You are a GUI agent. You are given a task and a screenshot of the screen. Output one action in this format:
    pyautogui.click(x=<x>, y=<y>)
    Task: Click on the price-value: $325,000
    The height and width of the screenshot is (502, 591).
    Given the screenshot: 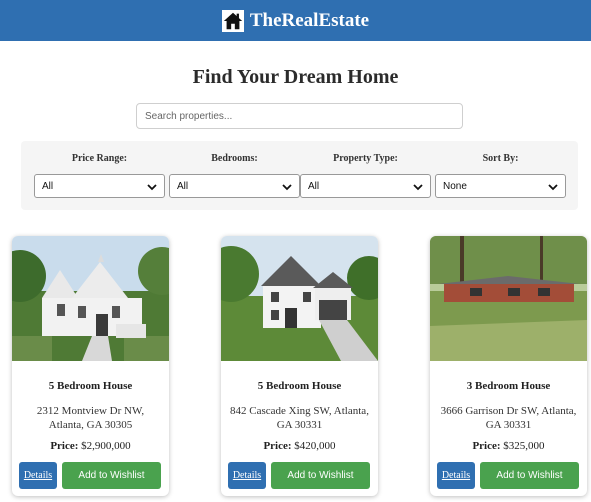 What is the action you would take?
    pyautogui.click(x=524, y=446)
    